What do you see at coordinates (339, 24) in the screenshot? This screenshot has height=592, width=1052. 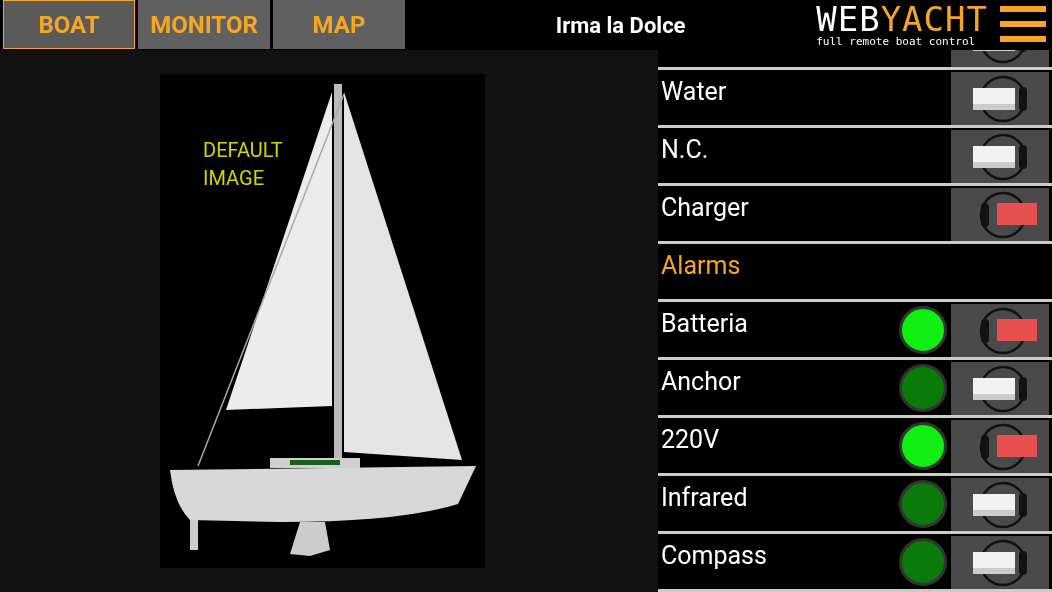 I see `nav-tab: MAP` at bounding box center [339, 24].